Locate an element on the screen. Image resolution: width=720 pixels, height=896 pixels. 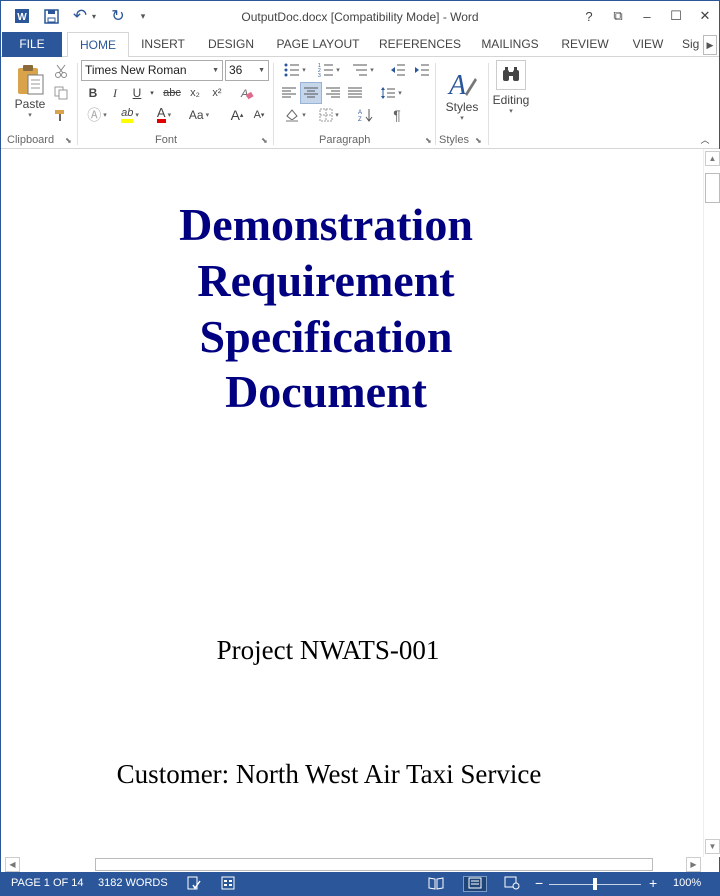
multilevel-list-icon is located at coordinates (360, 70).